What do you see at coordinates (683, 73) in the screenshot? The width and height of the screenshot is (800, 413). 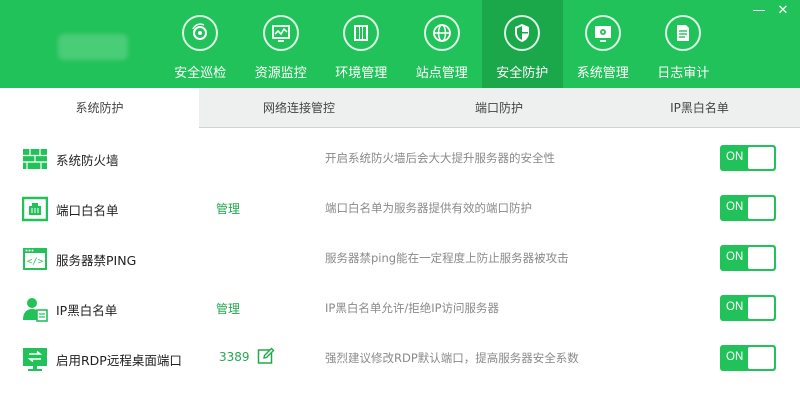 I see `nav-label: 日志审计` at bounding box center [683, 73].